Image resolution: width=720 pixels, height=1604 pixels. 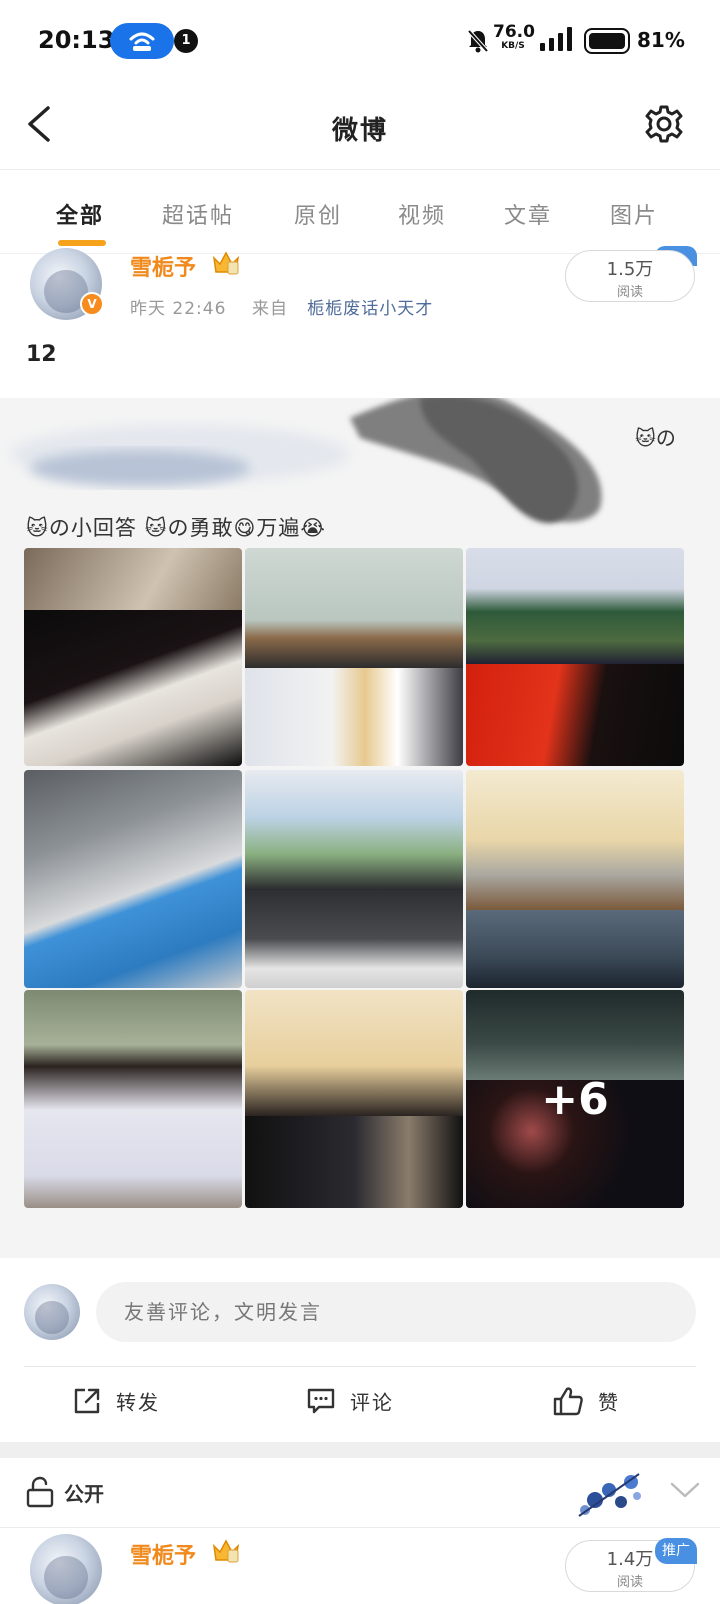 I want to click on post-source: 栀栀废话小天才, so click(x=370, y=309).